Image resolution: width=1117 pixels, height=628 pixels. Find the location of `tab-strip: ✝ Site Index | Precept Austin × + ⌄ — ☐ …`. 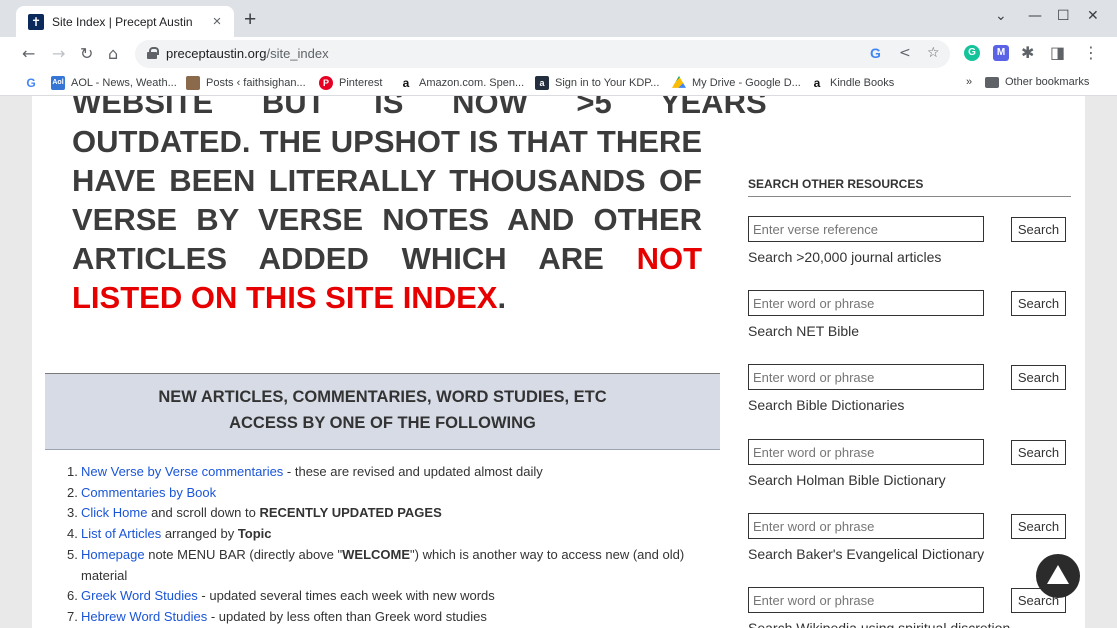

tab-strip: ✝ Site Index | Precept Austin × + ⌄ — ☐ … is located at coordinates (558, 18).